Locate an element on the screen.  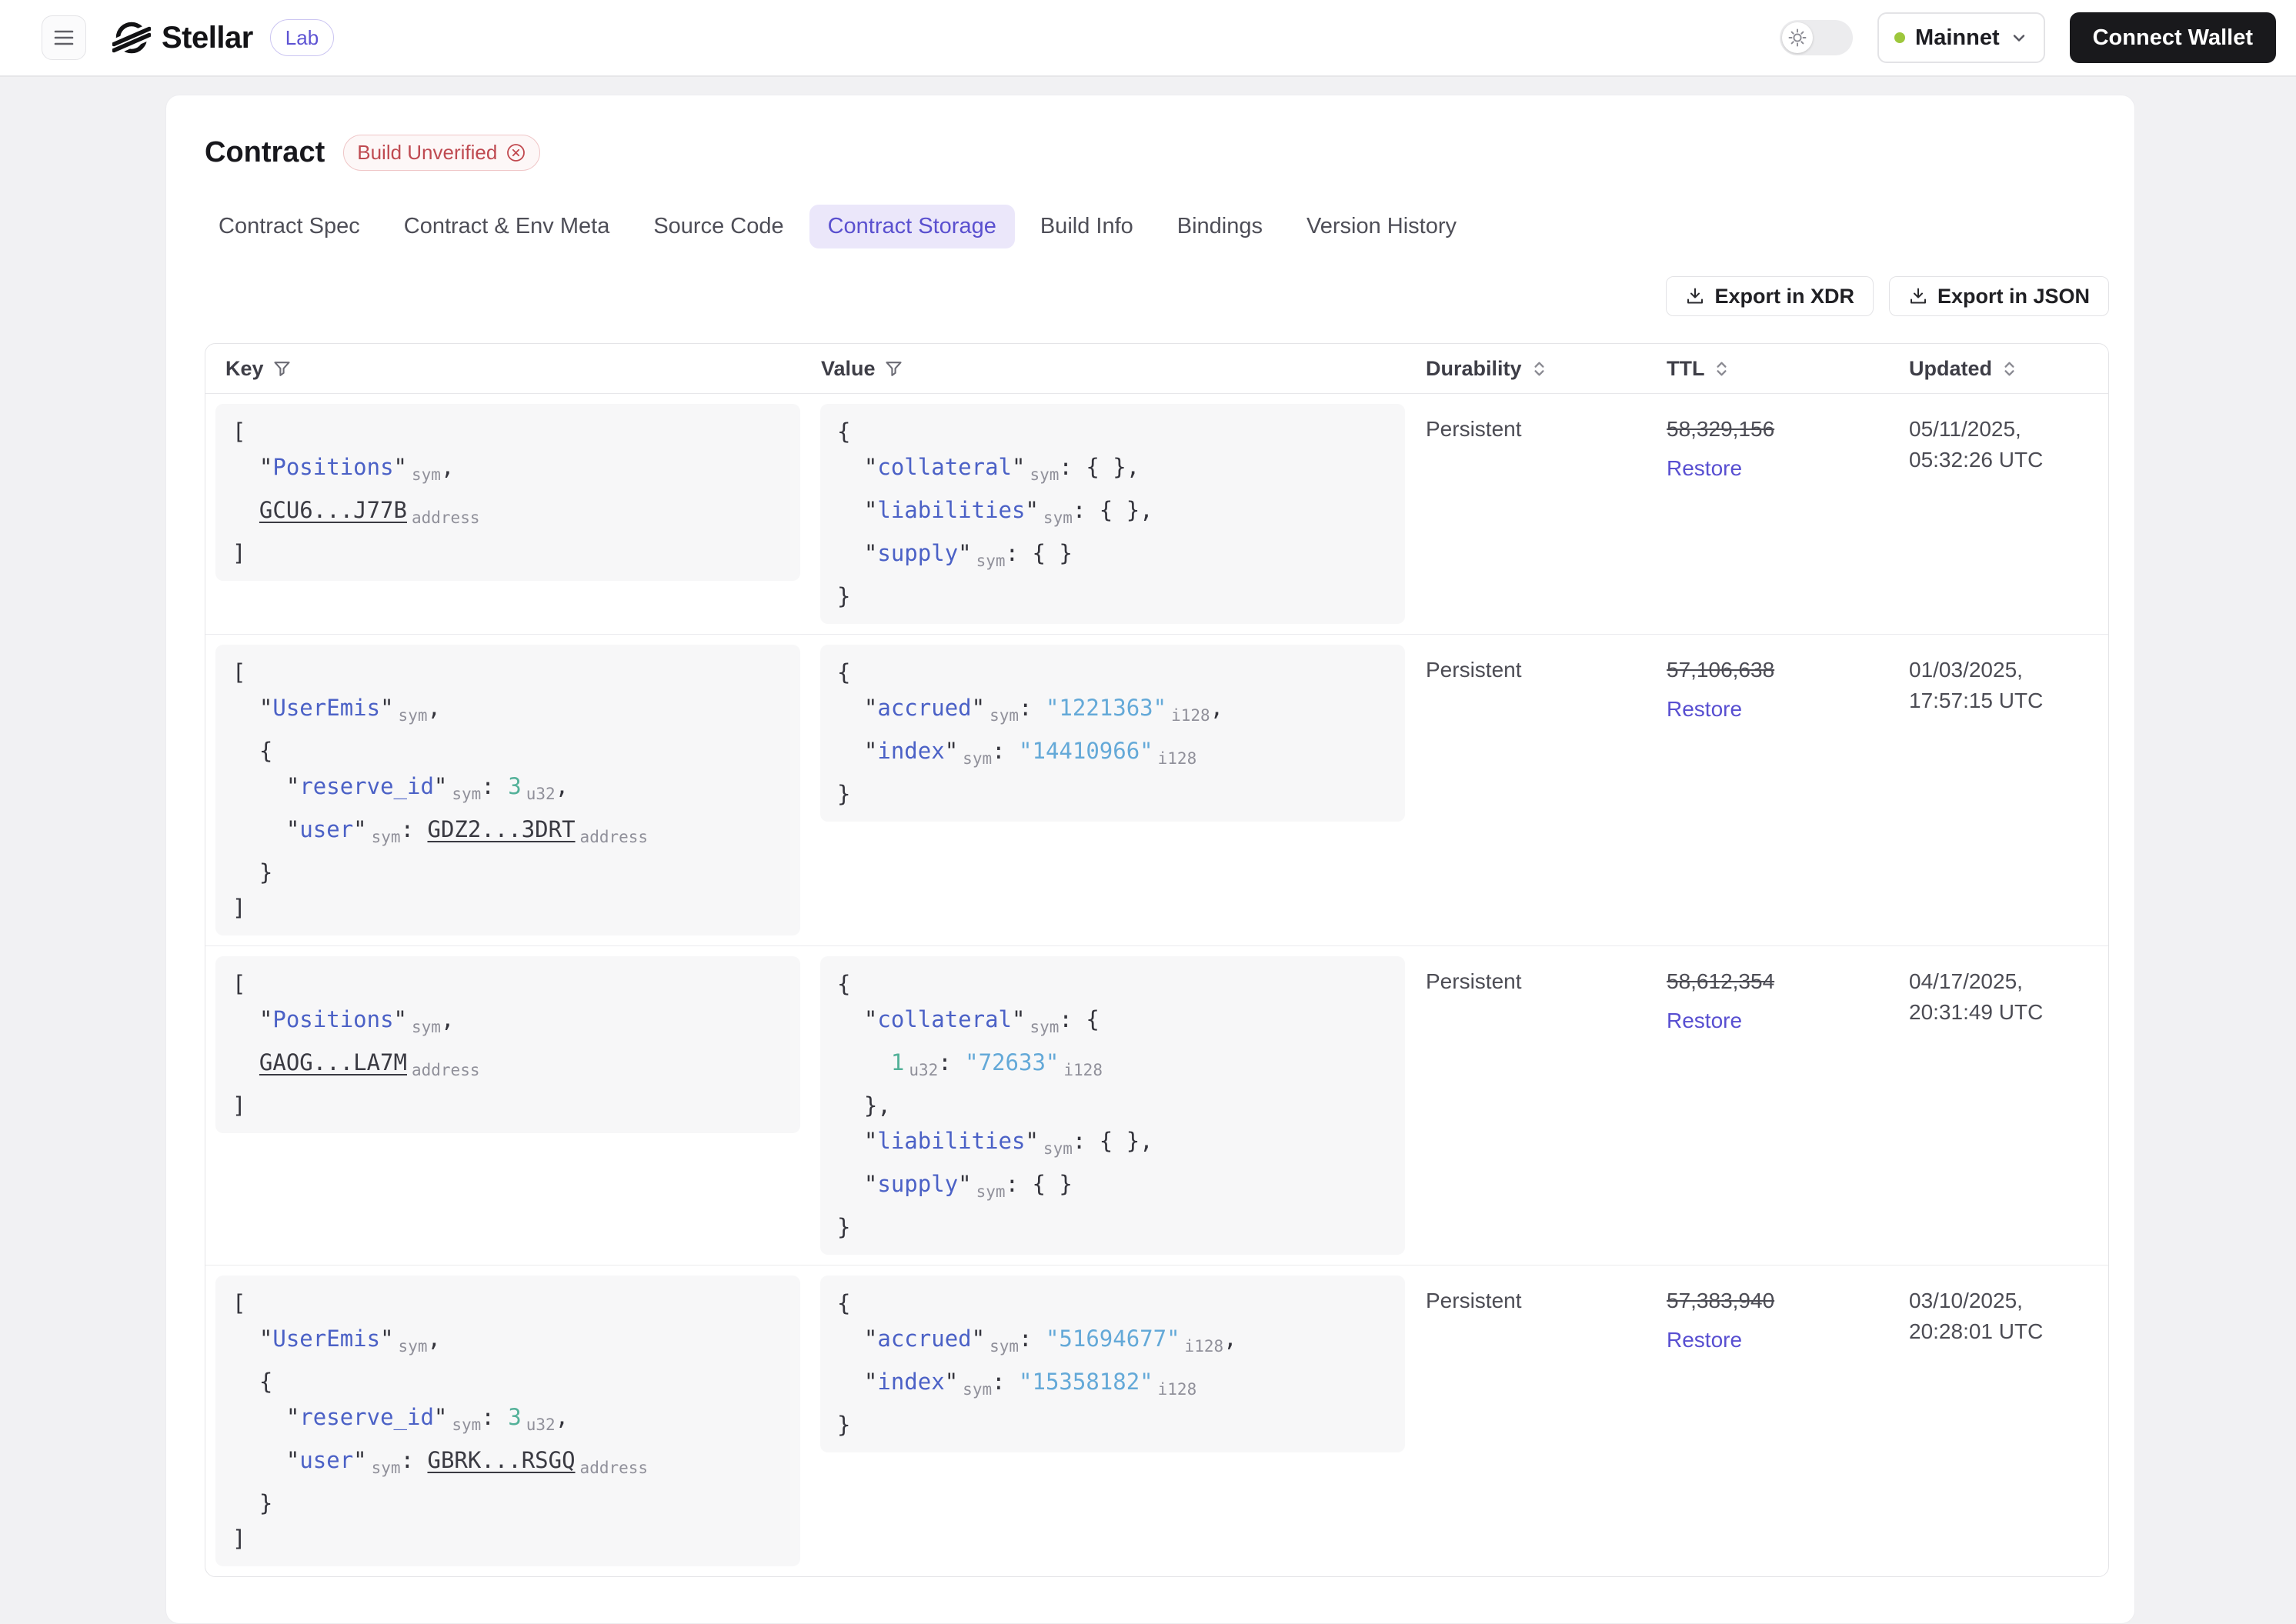
column-header-updated: Updated is located at coordinates (2003, 369).